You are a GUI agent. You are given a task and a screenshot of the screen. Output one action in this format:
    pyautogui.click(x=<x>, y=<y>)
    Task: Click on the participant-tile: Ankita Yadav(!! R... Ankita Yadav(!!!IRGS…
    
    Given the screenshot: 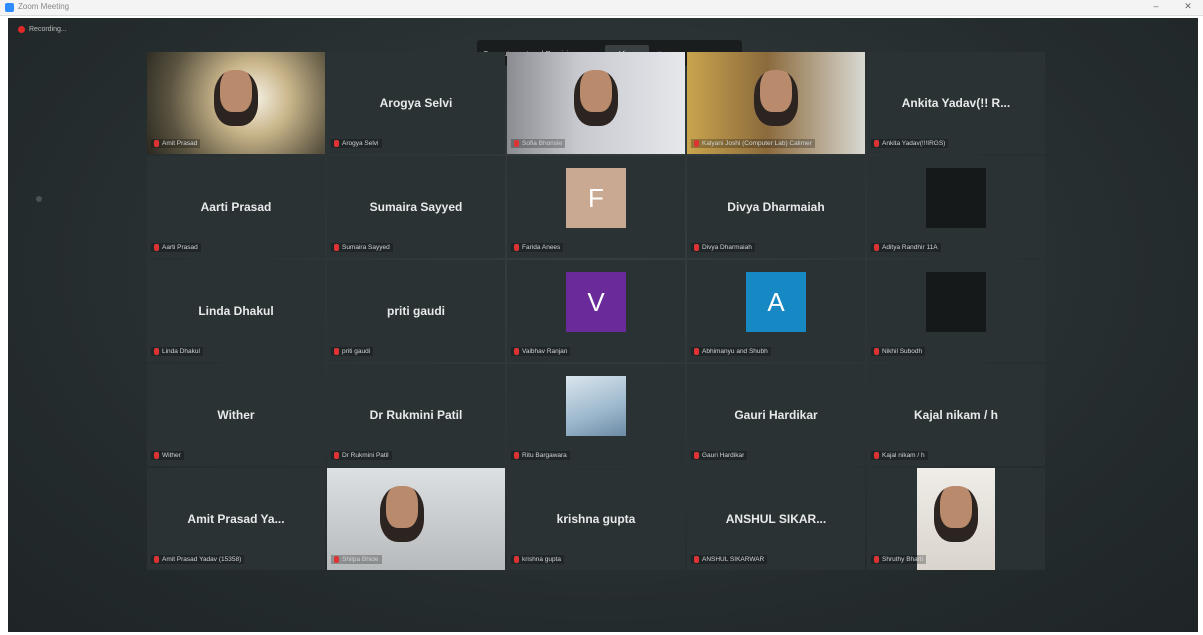 What is the action you would take?
    pyautogui.click(x=956, y=103)
    